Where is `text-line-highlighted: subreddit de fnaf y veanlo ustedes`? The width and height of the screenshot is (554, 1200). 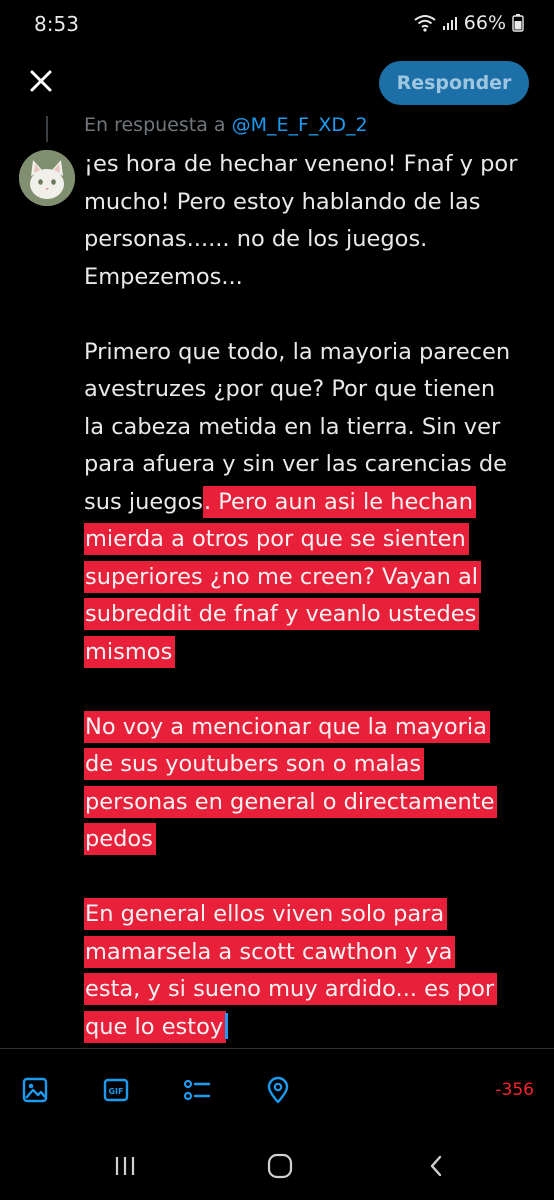
text-line-highlighted: subreddit de fnaf y veanlo ustedes is located at coordinates (314, 615).